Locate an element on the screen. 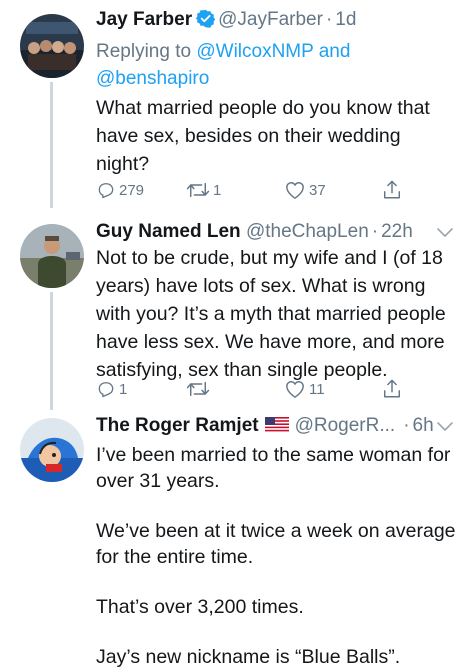 The width and height of the screenshot is (474, 670). like-button: 11 is located at coordinates (304, 389).